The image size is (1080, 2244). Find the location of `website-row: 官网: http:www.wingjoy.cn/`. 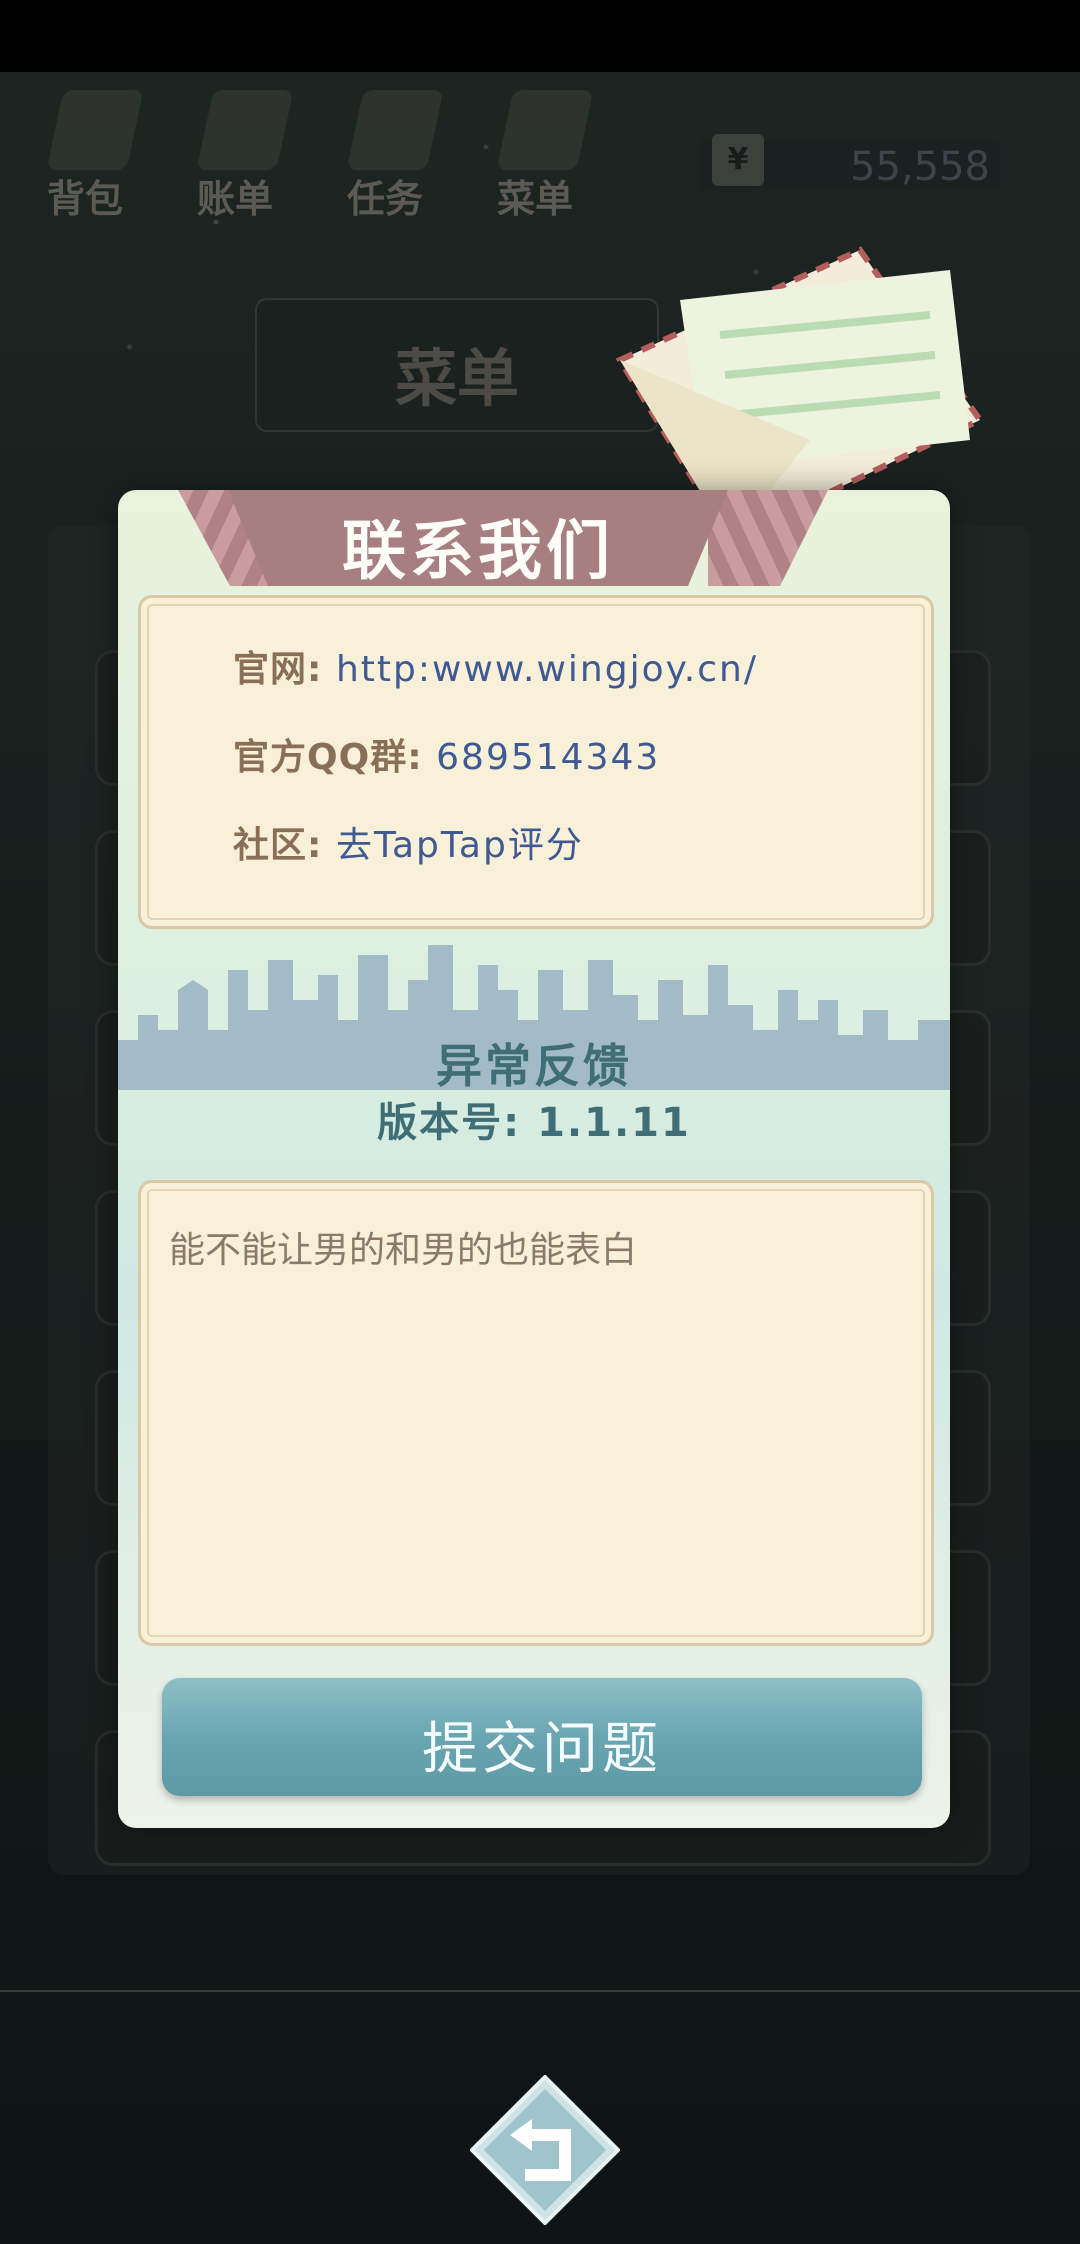

website-row: 官网: http:www.wingjoy.cn/ is located at coordinates (495, 666).